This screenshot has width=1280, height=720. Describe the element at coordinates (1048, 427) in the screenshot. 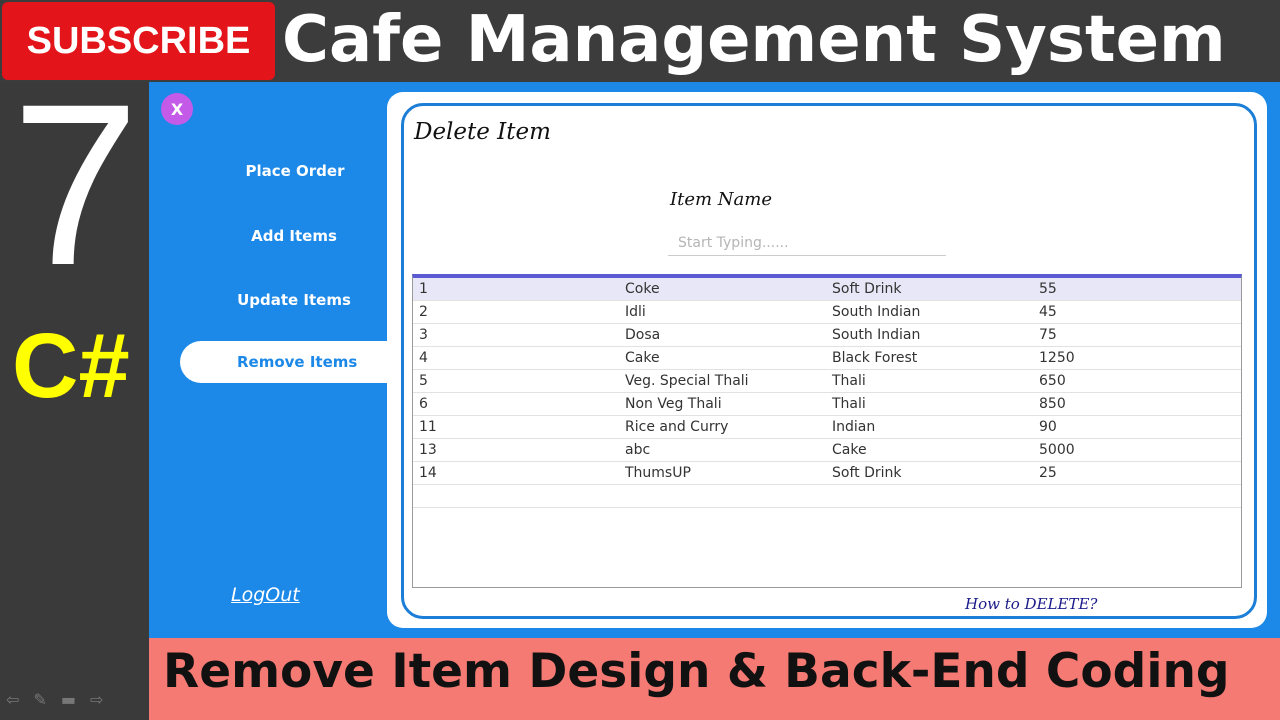

I see `table-cell-price: 90` at that location.